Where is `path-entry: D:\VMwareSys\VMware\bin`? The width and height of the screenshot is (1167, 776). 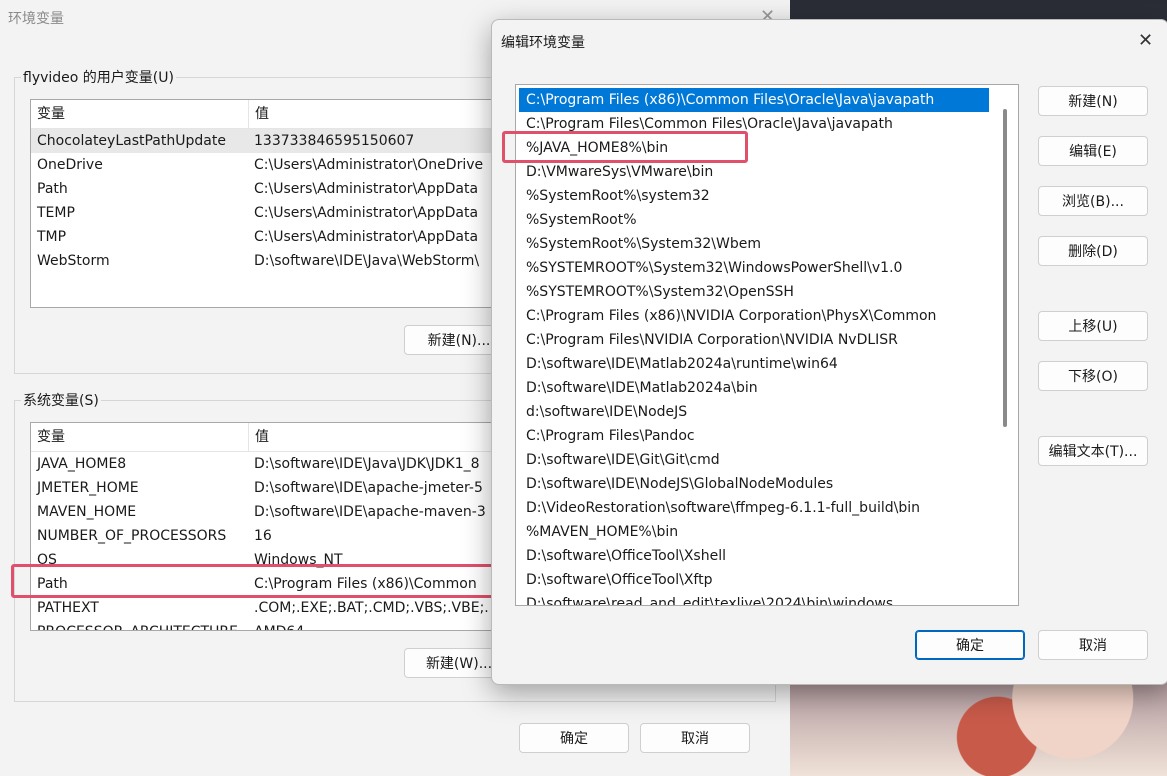
path-entry: D:\VMwareSys\VMware\bin is located at coordinates (754, 172).